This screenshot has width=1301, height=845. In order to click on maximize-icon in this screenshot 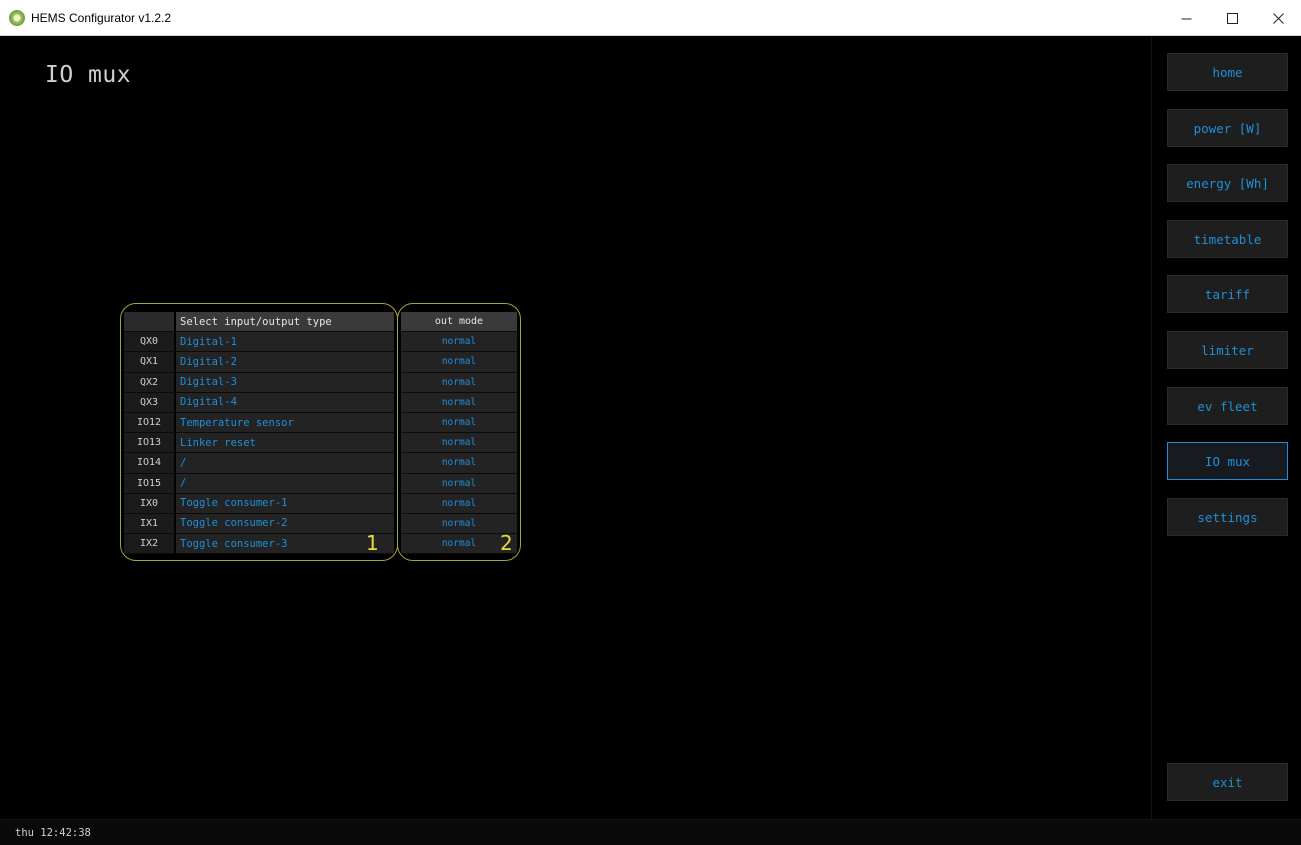, I will do `click(1232, 18)`.